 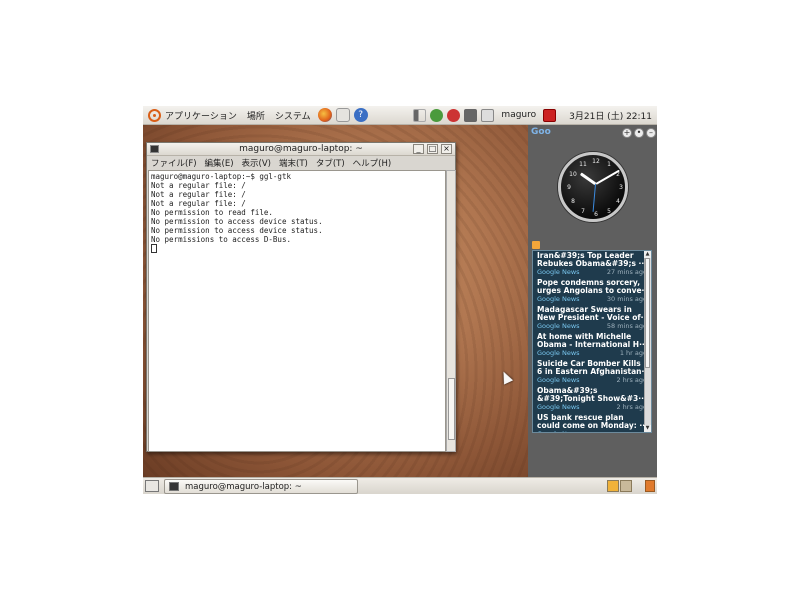 I want to click on terminal-menu-bar: ファイル(F) 編集(E) 表示(V) 端末(T) タブ(T) ヘルプ(H), so click(x=301, y=163).